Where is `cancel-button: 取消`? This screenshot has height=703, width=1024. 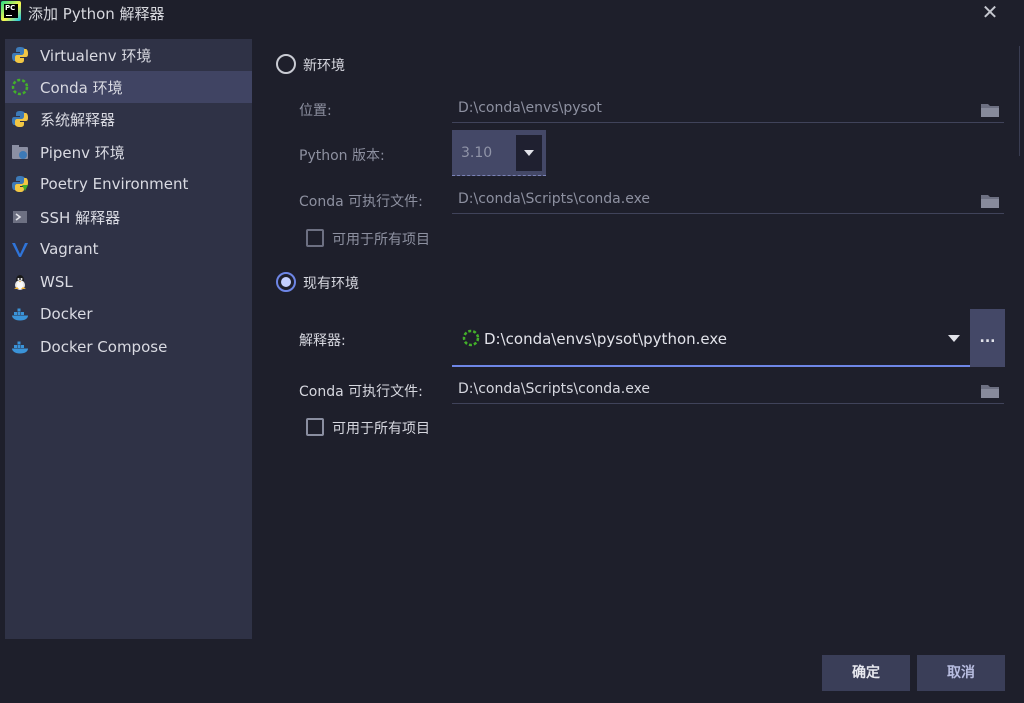
cancel-button: 取消 is located at coordinates (961, 673).